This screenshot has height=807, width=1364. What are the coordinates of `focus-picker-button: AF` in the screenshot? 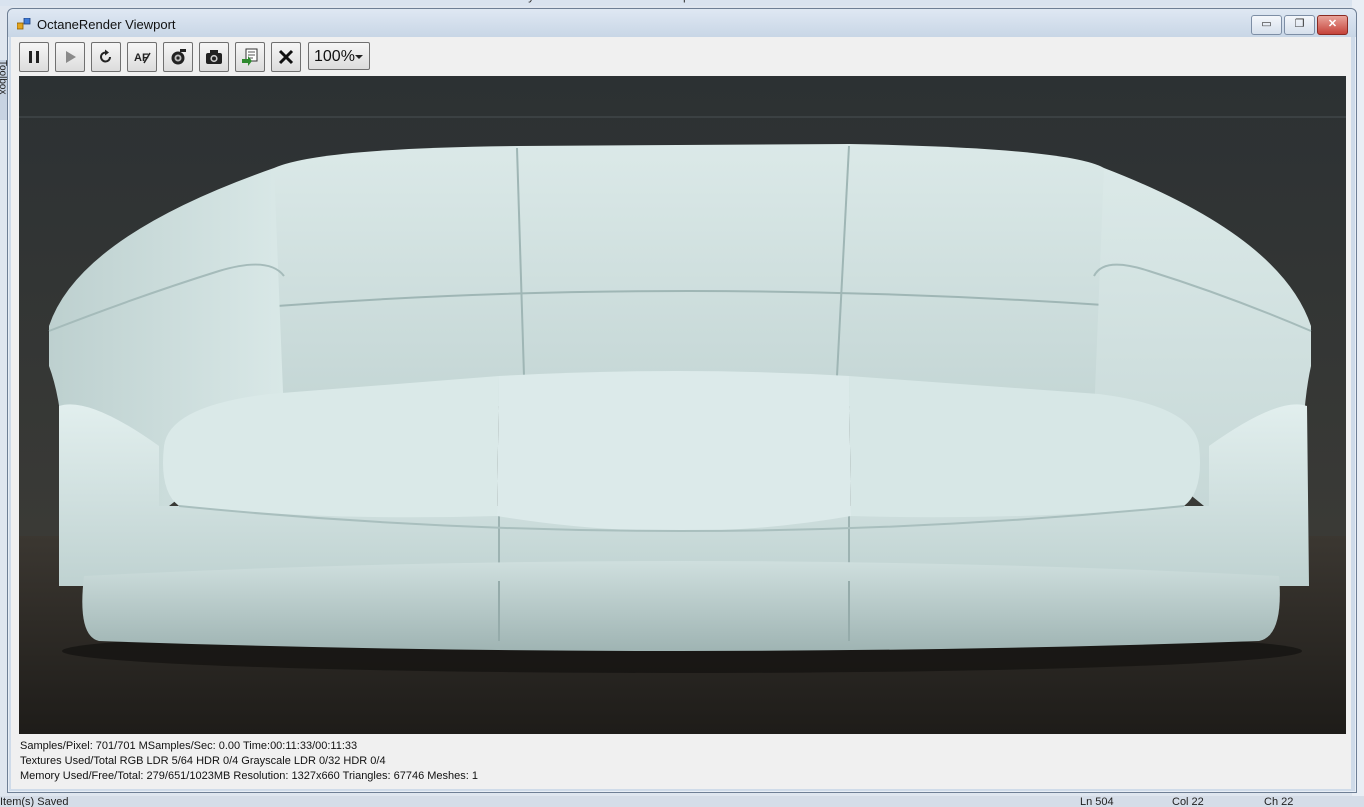 It's located at (142, 57).